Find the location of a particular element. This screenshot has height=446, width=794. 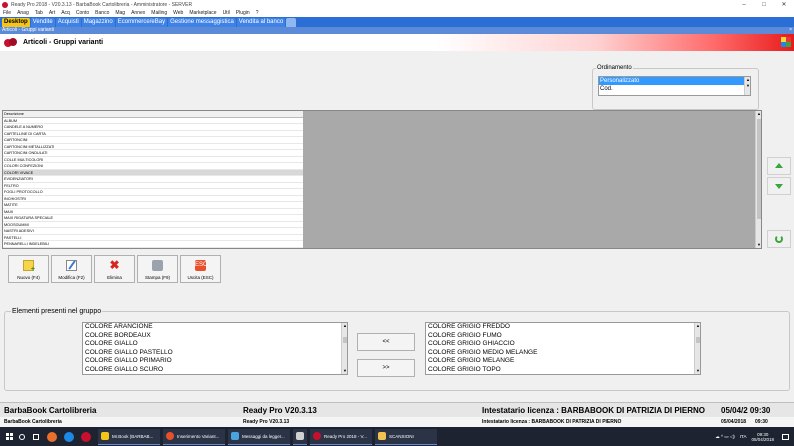

list-item: COLORE GRIGIO MELANGE is located at coordinates (563, 361).